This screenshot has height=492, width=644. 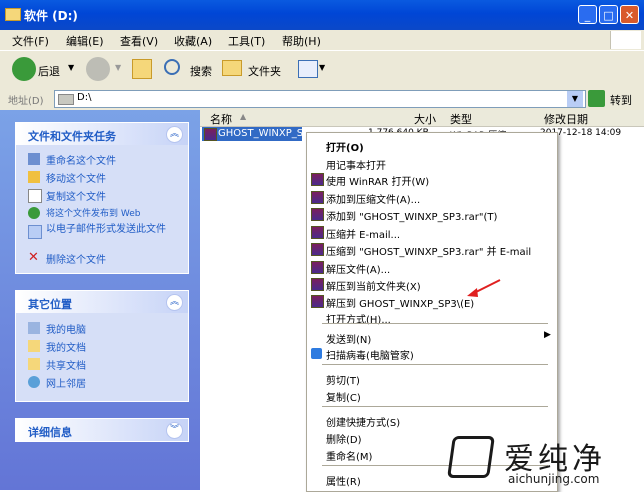 What do you see at coordinates (33, 257) in the screenshot?
I see `delete-x-icon: ✕` at bounding box center [33, 257].